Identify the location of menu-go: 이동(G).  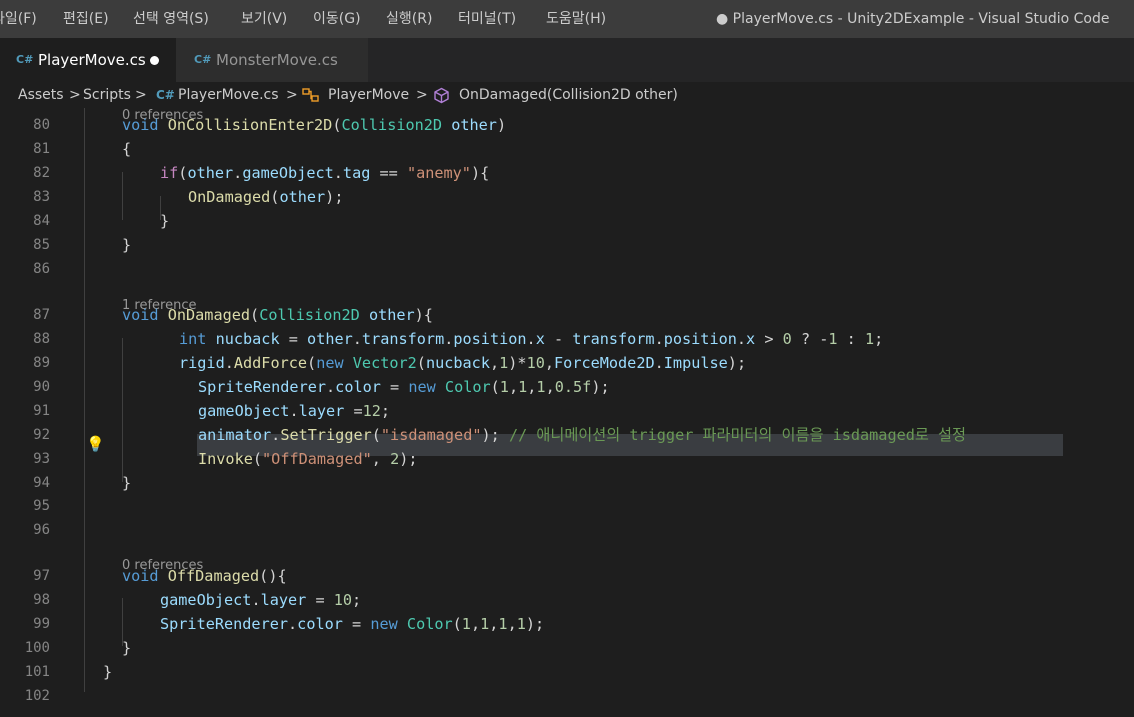
(337, 19).